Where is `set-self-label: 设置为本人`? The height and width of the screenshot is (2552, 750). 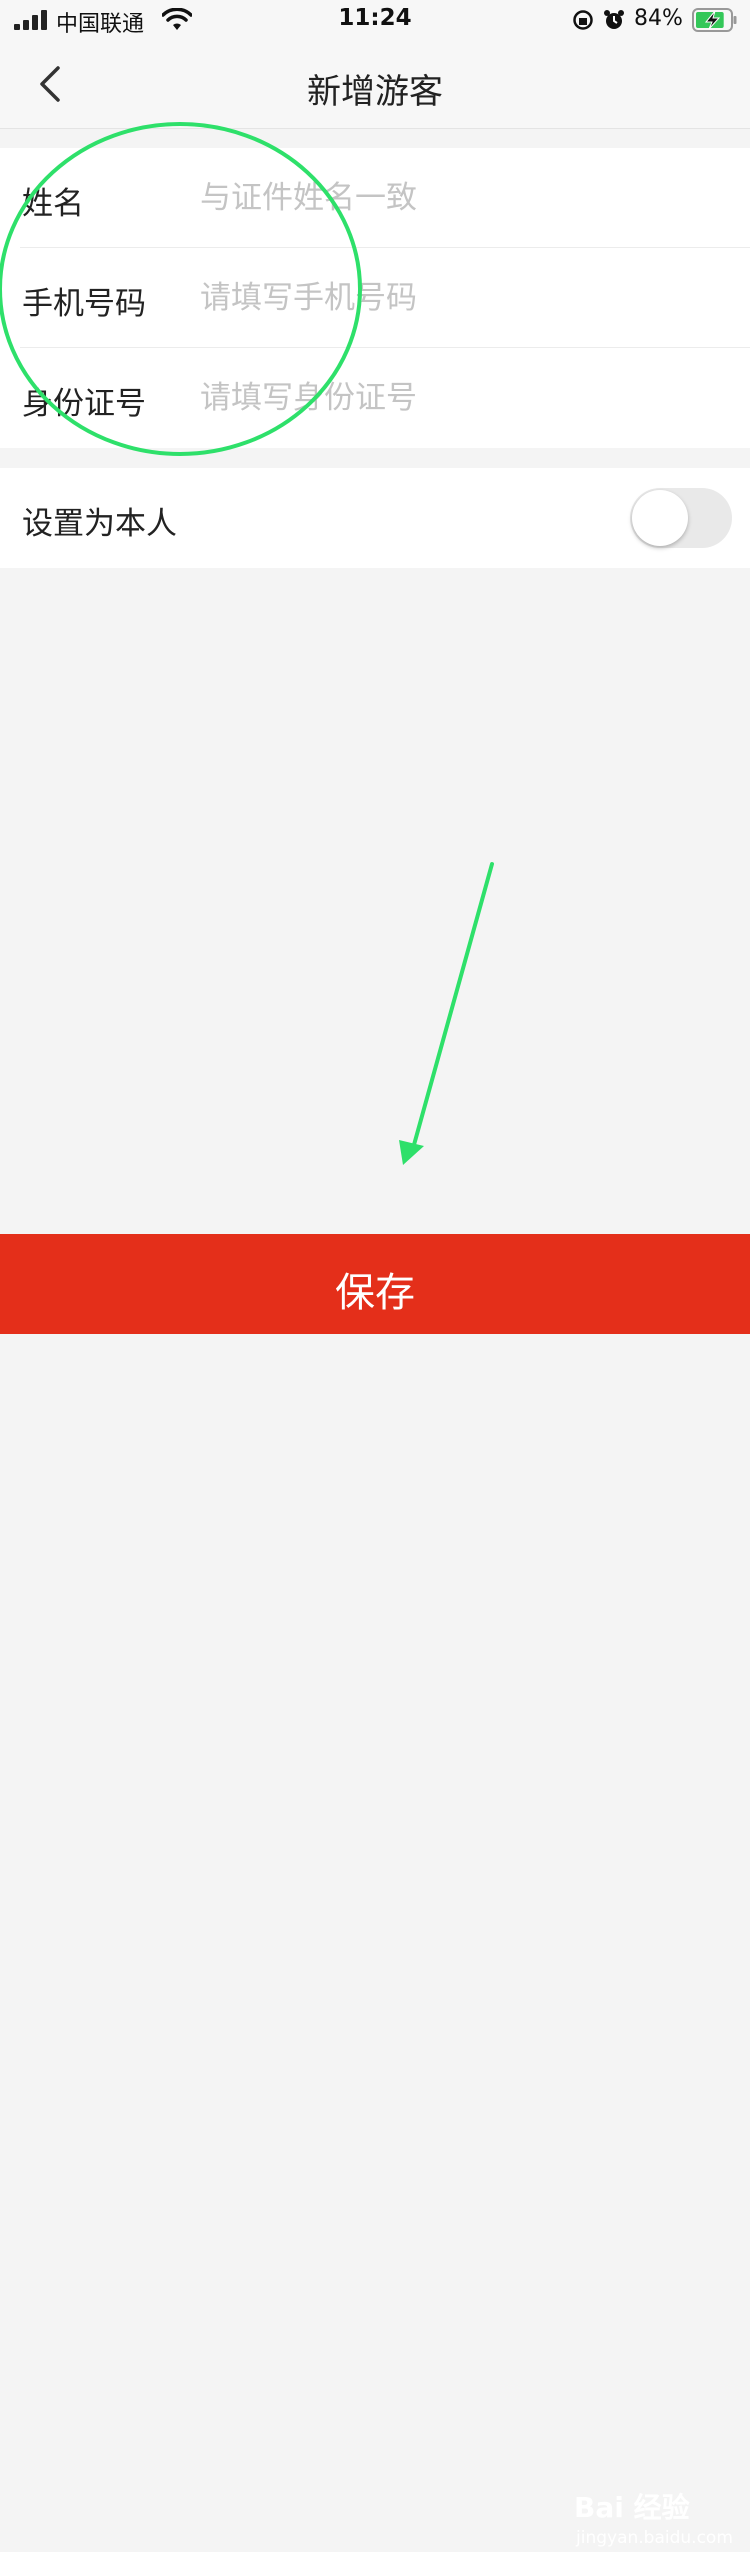 set-self-label: 设置为本人 is located at coordinates (99, 524).